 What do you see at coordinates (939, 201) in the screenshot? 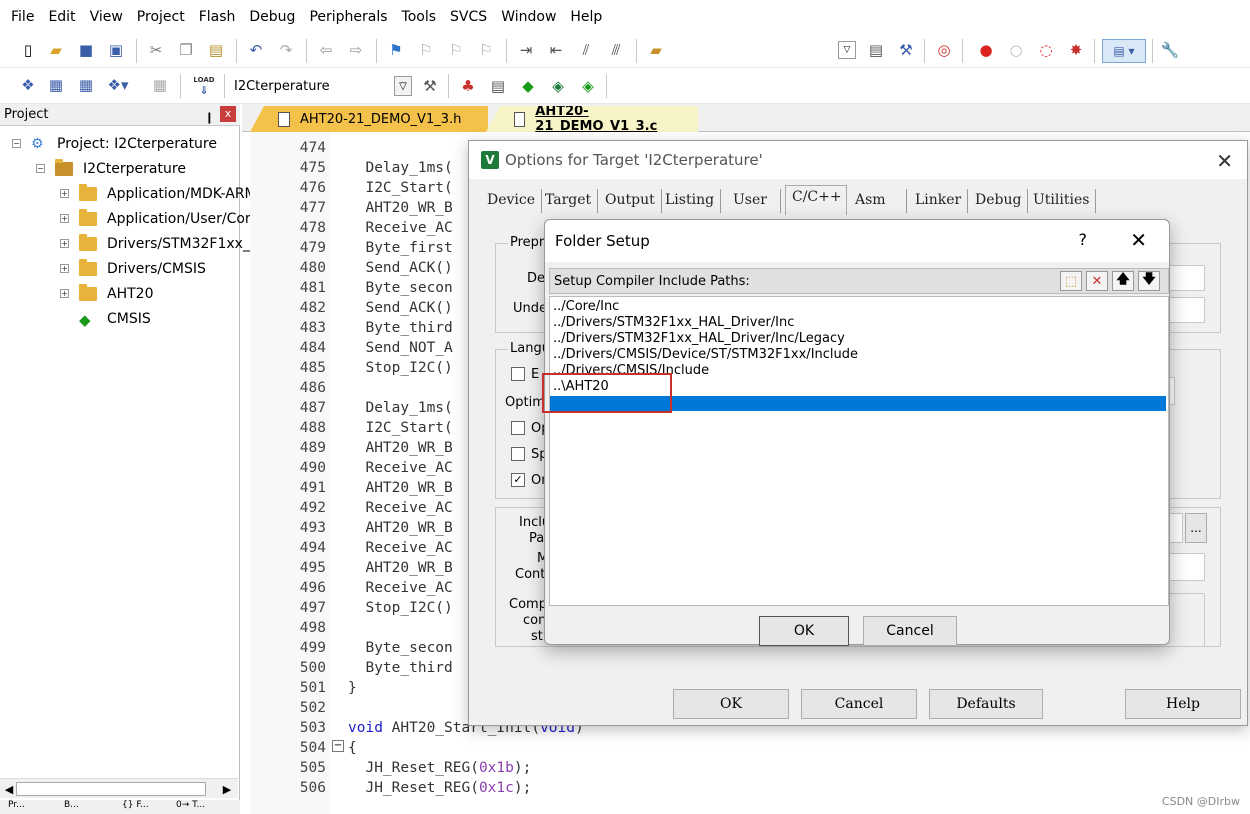
I see `tab-linker: Linker` at bounding box center [939, 201].